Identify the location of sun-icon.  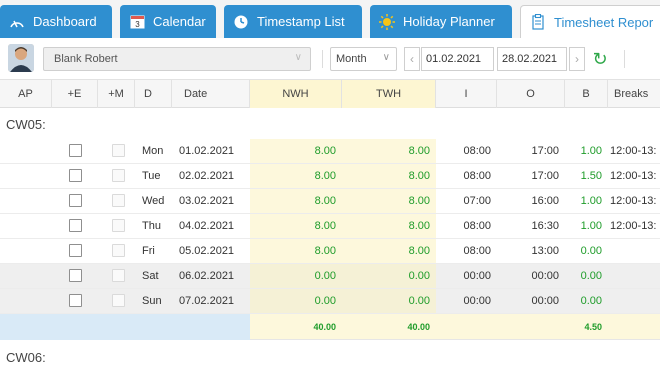
(387, 22).